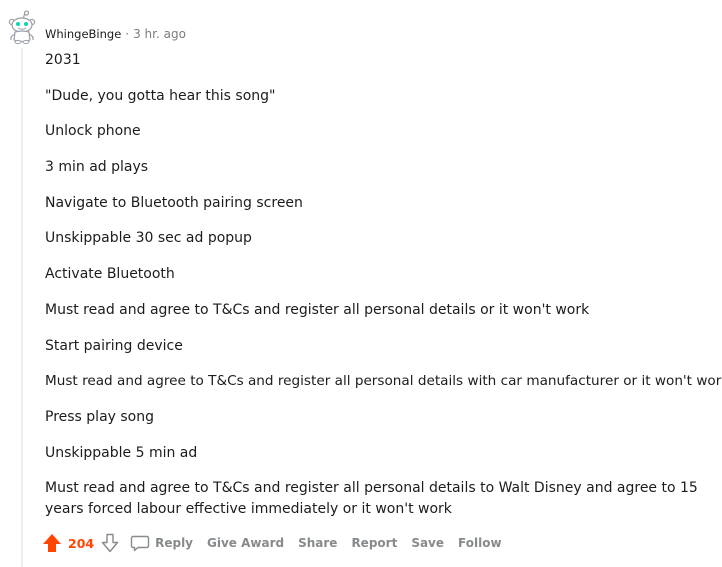  I want to click on report-button: Report, so click(374, 543).